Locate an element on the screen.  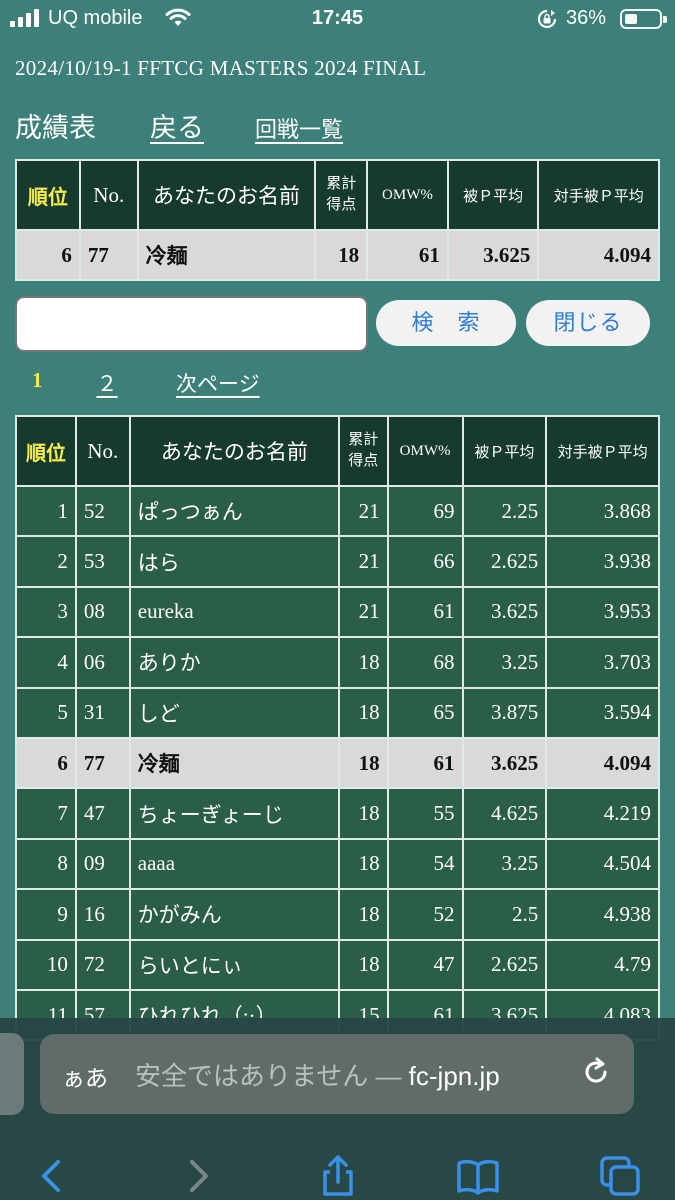
rotation-lock-icon is located at coordinates (547, 19).